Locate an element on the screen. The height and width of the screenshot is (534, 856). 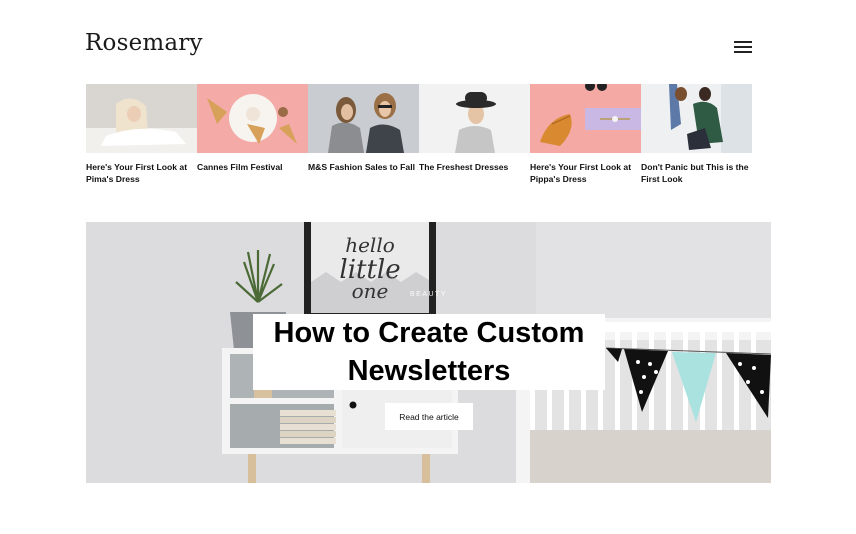
leaf-and-watch-image is located at coordinates (585, 118).